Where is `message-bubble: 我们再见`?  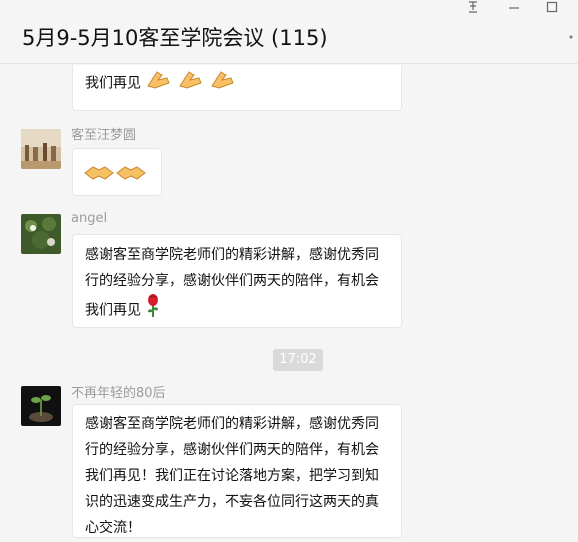
message-bubble: 我们再见 is located at coordinates (237, 88).